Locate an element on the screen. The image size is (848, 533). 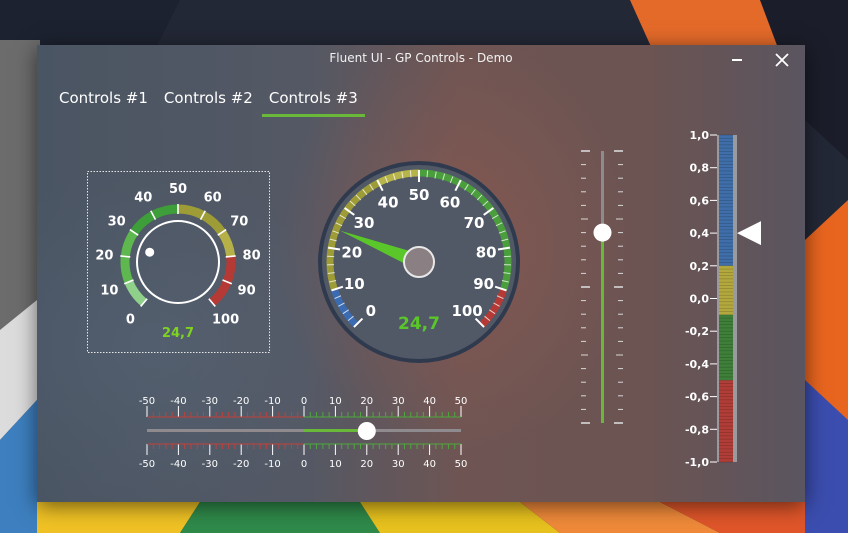
minimize-icon is located at coordinates (737, 60).